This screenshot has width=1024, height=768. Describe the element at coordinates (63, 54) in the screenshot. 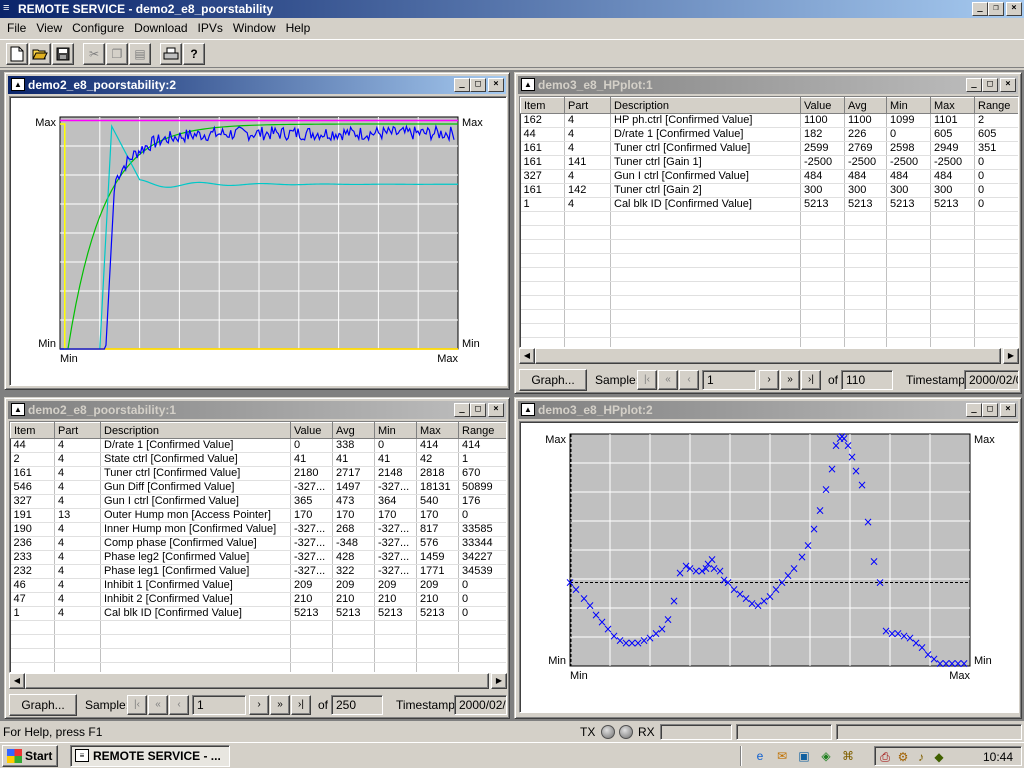

I see `save-disk-icon` at that location.